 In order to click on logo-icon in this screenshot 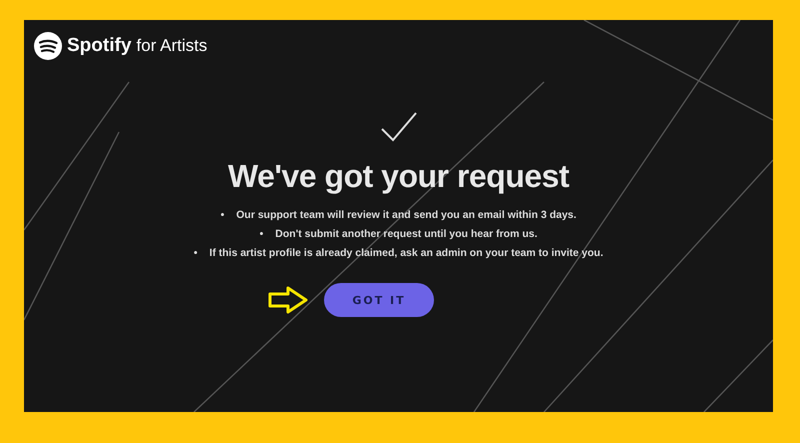, I will do `click(48, 46)`.